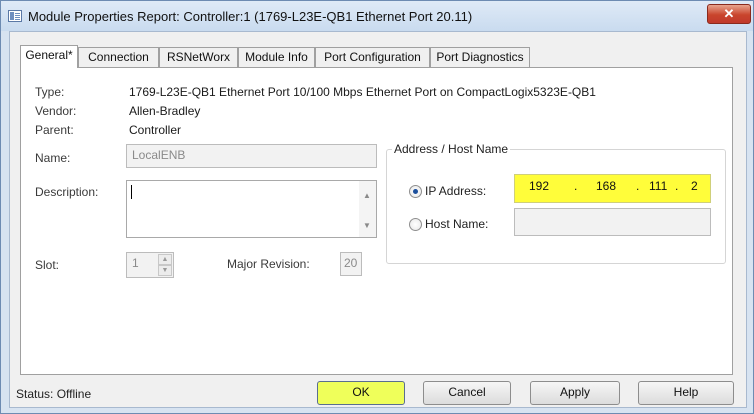 The width and height of the screenshot is (754, 414). What do you see at coordinates (165, 259) in the screenshot?
I see `spin-up-icon: ▲` at bounding box center [165, 259].